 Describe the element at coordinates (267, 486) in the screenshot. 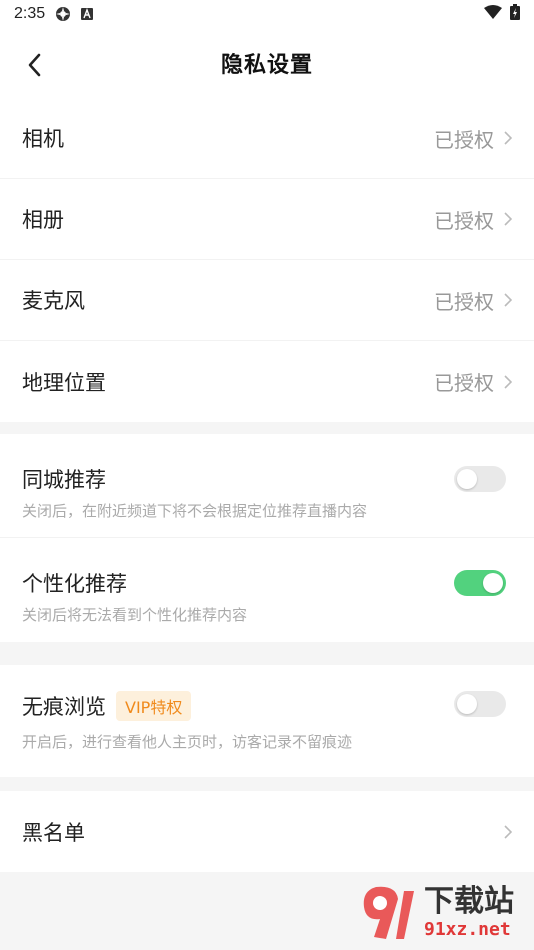

I see `toggle-row-local-recommend: 同城推荐 关闭后，在附近频道下将不会根据定位推荐直播内容` at that location.